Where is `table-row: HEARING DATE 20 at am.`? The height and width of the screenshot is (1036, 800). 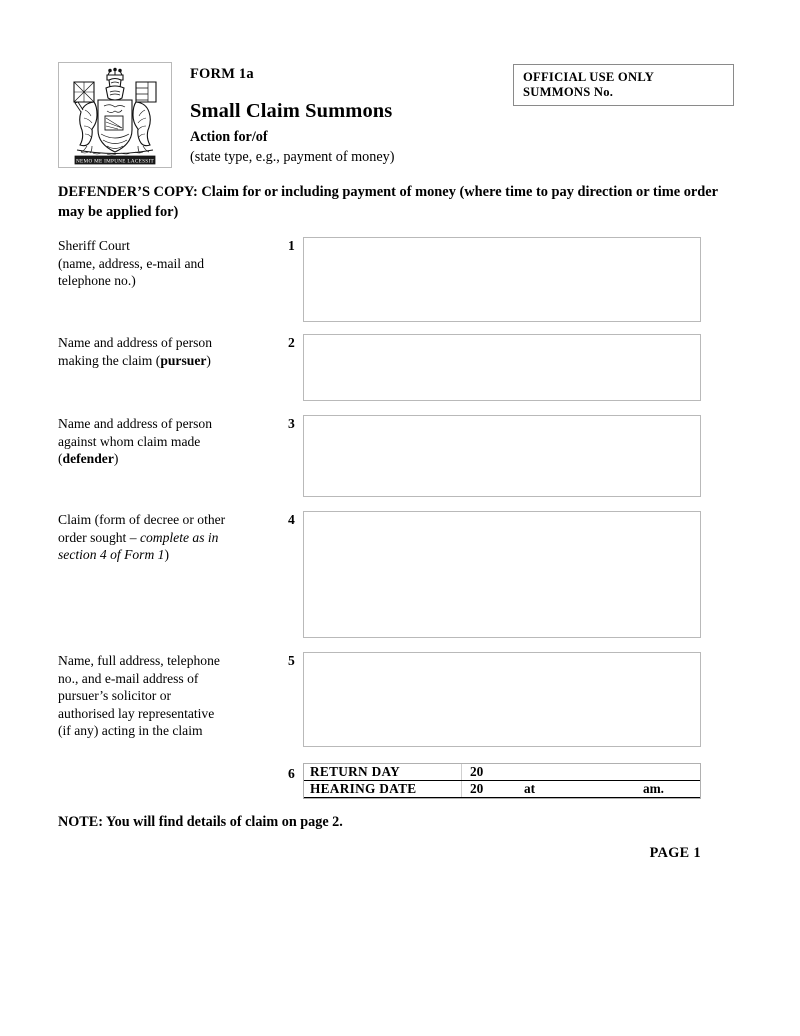
table-row: HEARING DATE 20 at am. is located at coordinates (502, 789).